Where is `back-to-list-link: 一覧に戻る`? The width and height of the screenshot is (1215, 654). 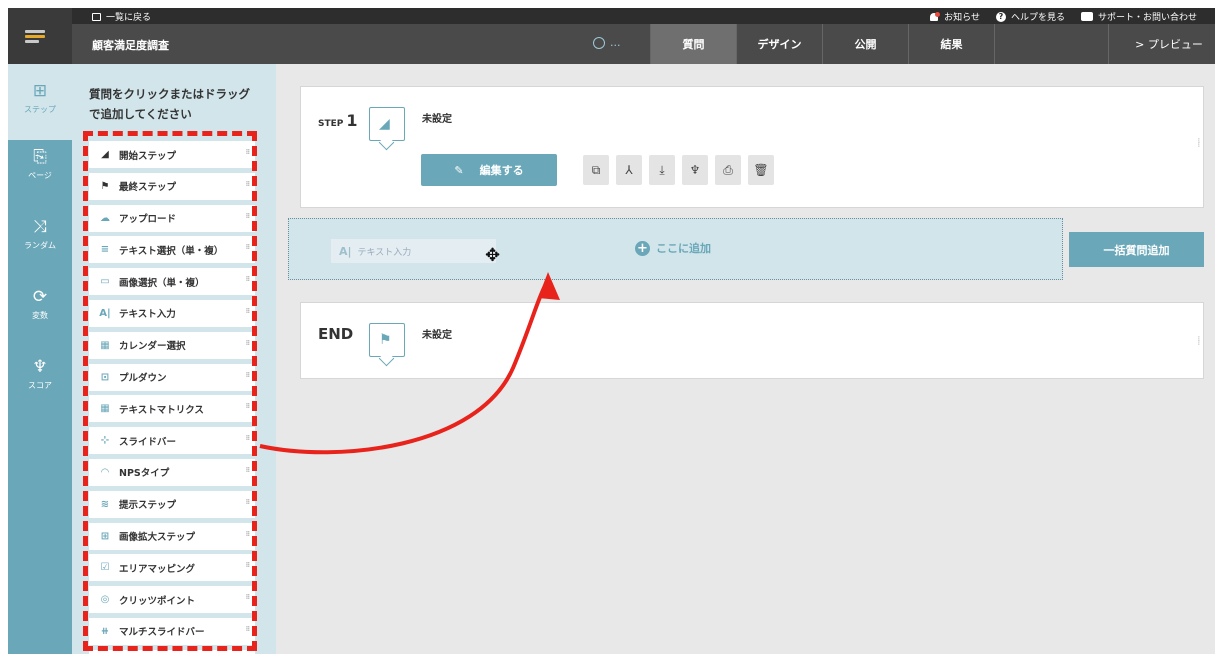
back-to-list-link: 一覧に戻る is located at coordinates (121, 16).